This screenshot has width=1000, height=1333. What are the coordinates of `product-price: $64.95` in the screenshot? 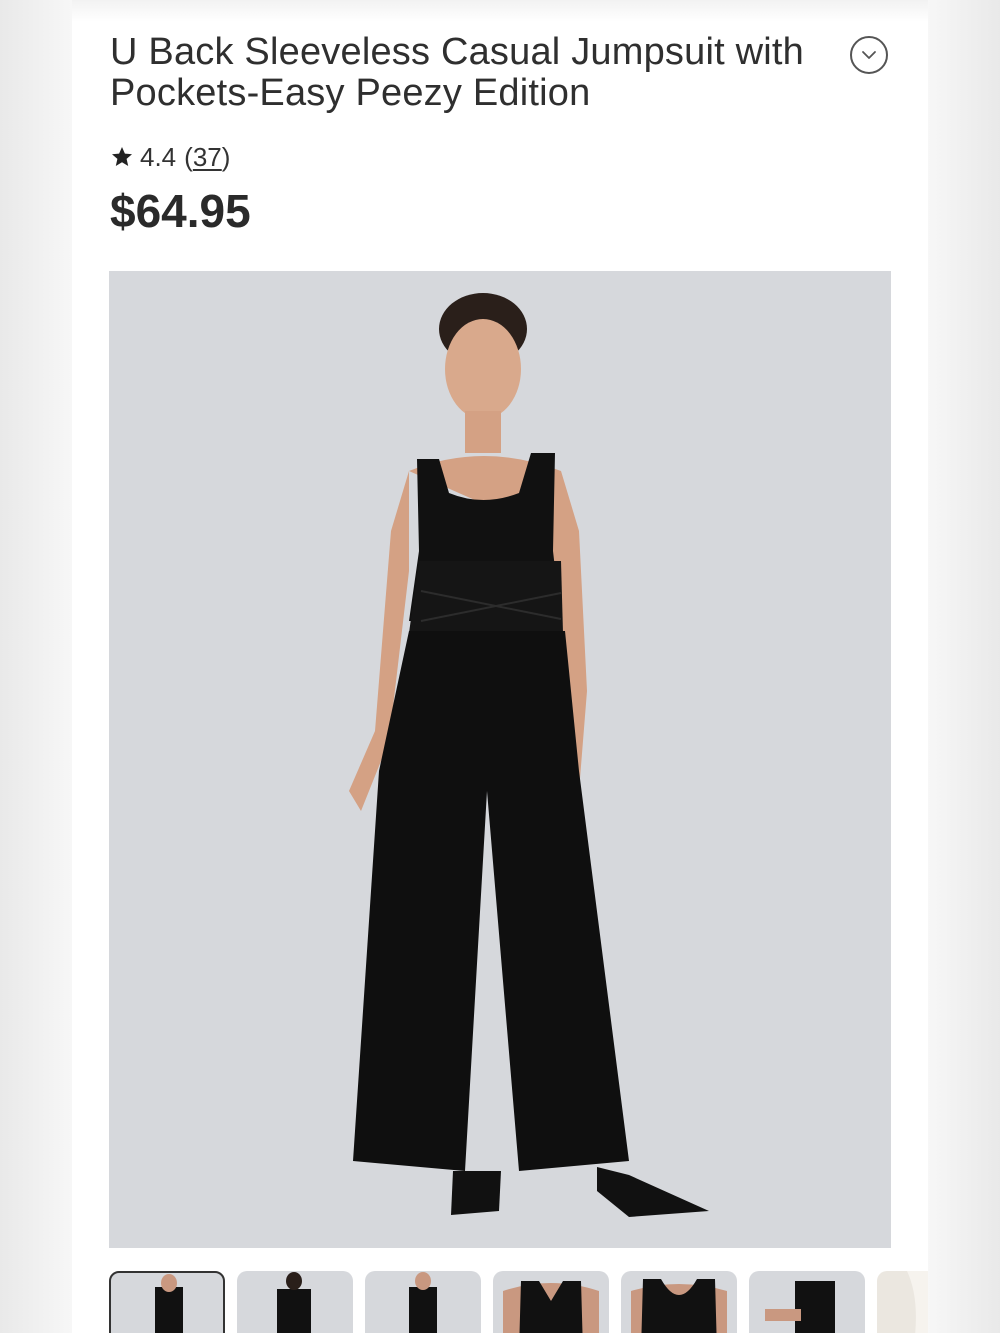 It's located at (180, 211).